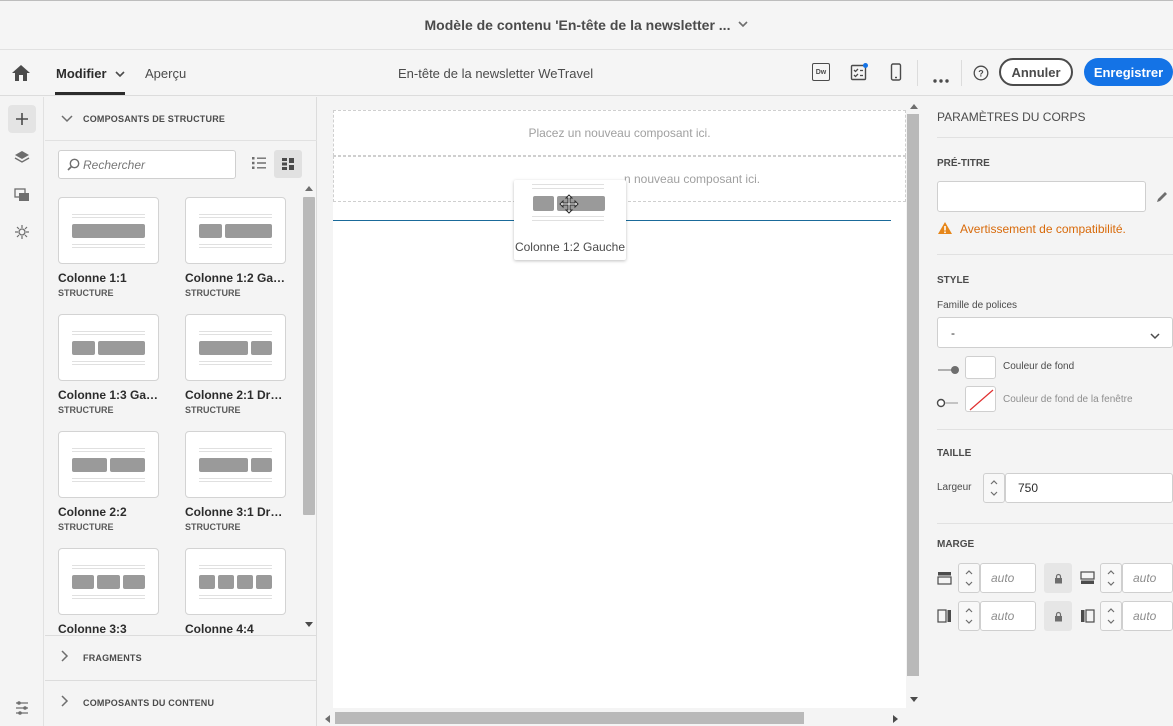 The width and height of the screenshot is (1173, 726). I want to click on background-color-swatch, so click(980, 367).